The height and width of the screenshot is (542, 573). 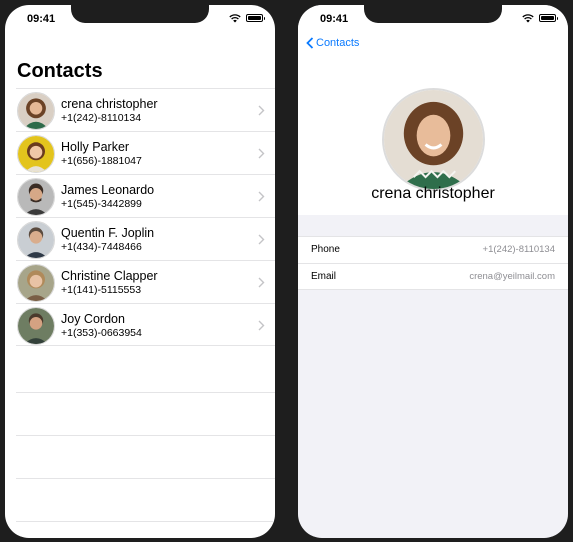 What do you see at coordinates (310, 43) in the screenshot?
I see `chevron-left-icon` at bounding box center [310, 43].